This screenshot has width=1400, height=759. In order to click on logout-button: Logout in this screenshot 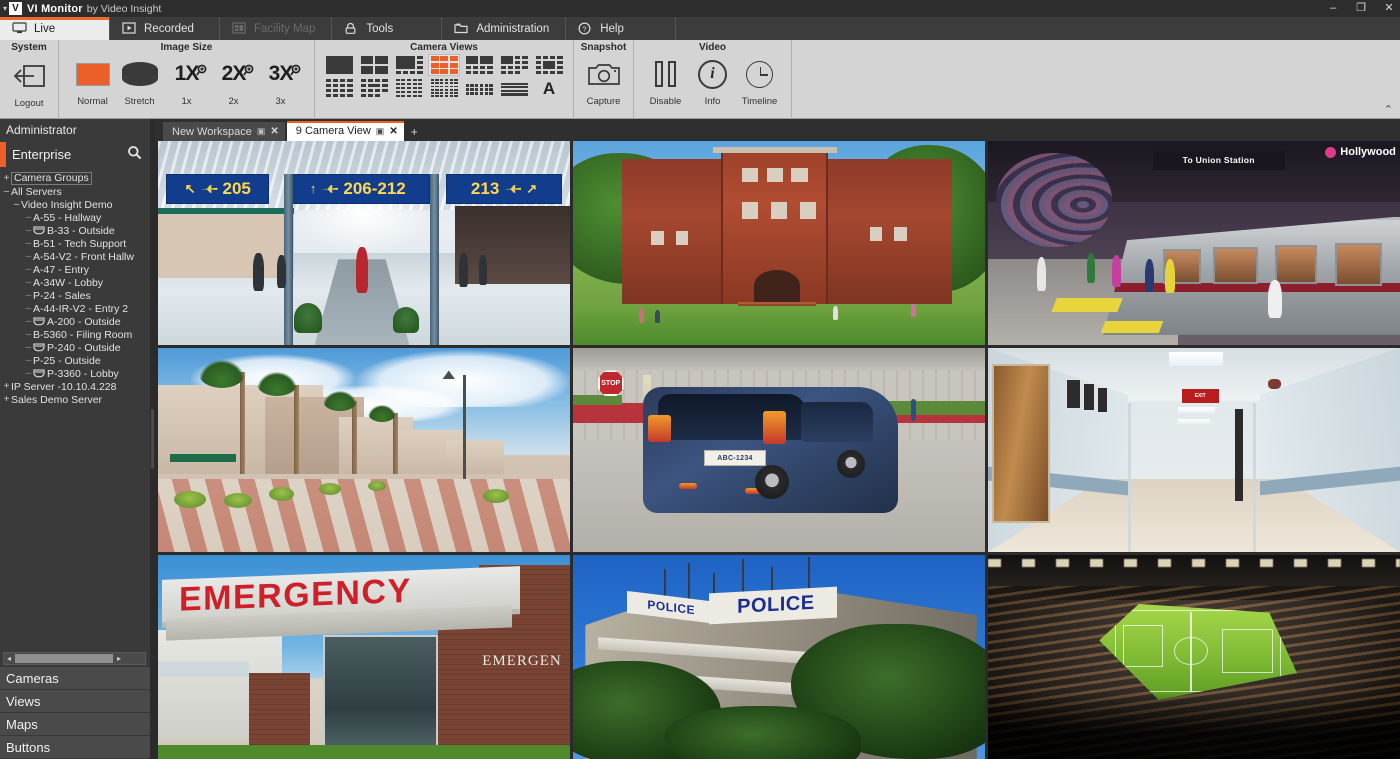, I will do `click(29, 82)`.